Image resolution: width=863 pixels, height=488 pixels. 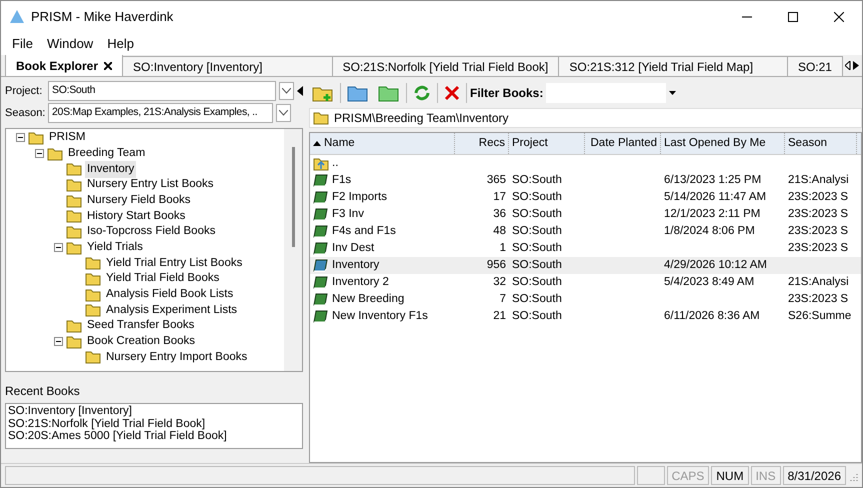 I want to click on table-row: Inv Dest 1 SO:South 23S:2023 S, so click(x=585, y=248).